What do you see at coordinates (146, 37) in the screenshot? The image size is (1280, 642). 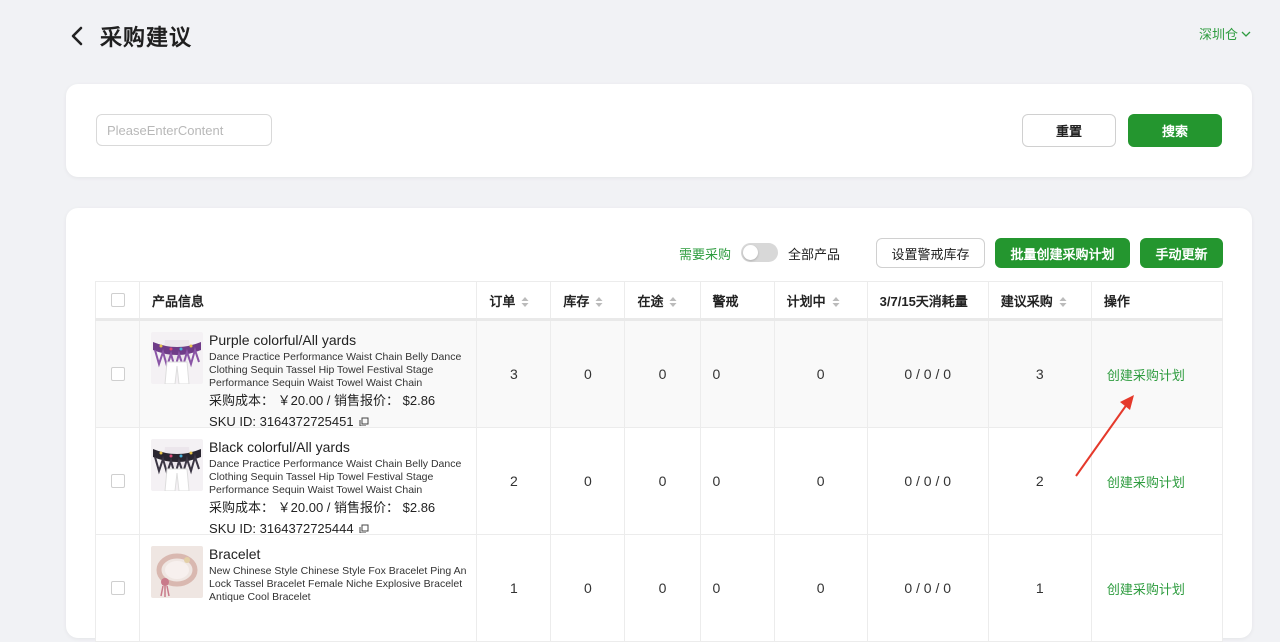 I see `page-title: 采购建议` at bounding box center [146, 37].